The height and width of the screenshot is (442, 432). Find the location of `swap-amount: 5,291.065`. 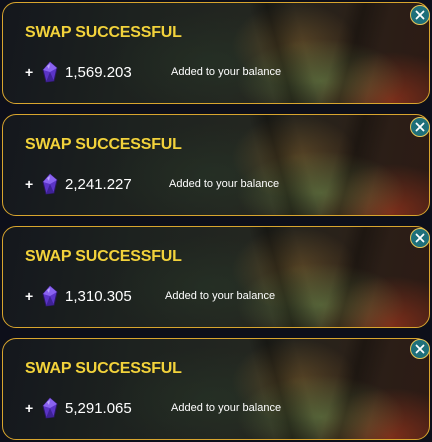

swap-amount: 5,291.065 is located at coordinates (98, 408).